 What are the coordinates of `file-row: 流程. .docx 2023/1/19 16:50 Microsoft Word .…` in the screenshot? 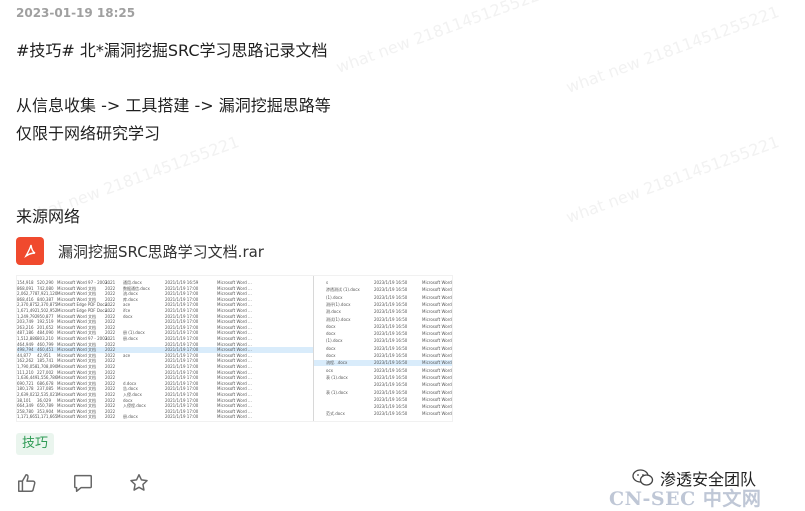 It's located at (383, 363).